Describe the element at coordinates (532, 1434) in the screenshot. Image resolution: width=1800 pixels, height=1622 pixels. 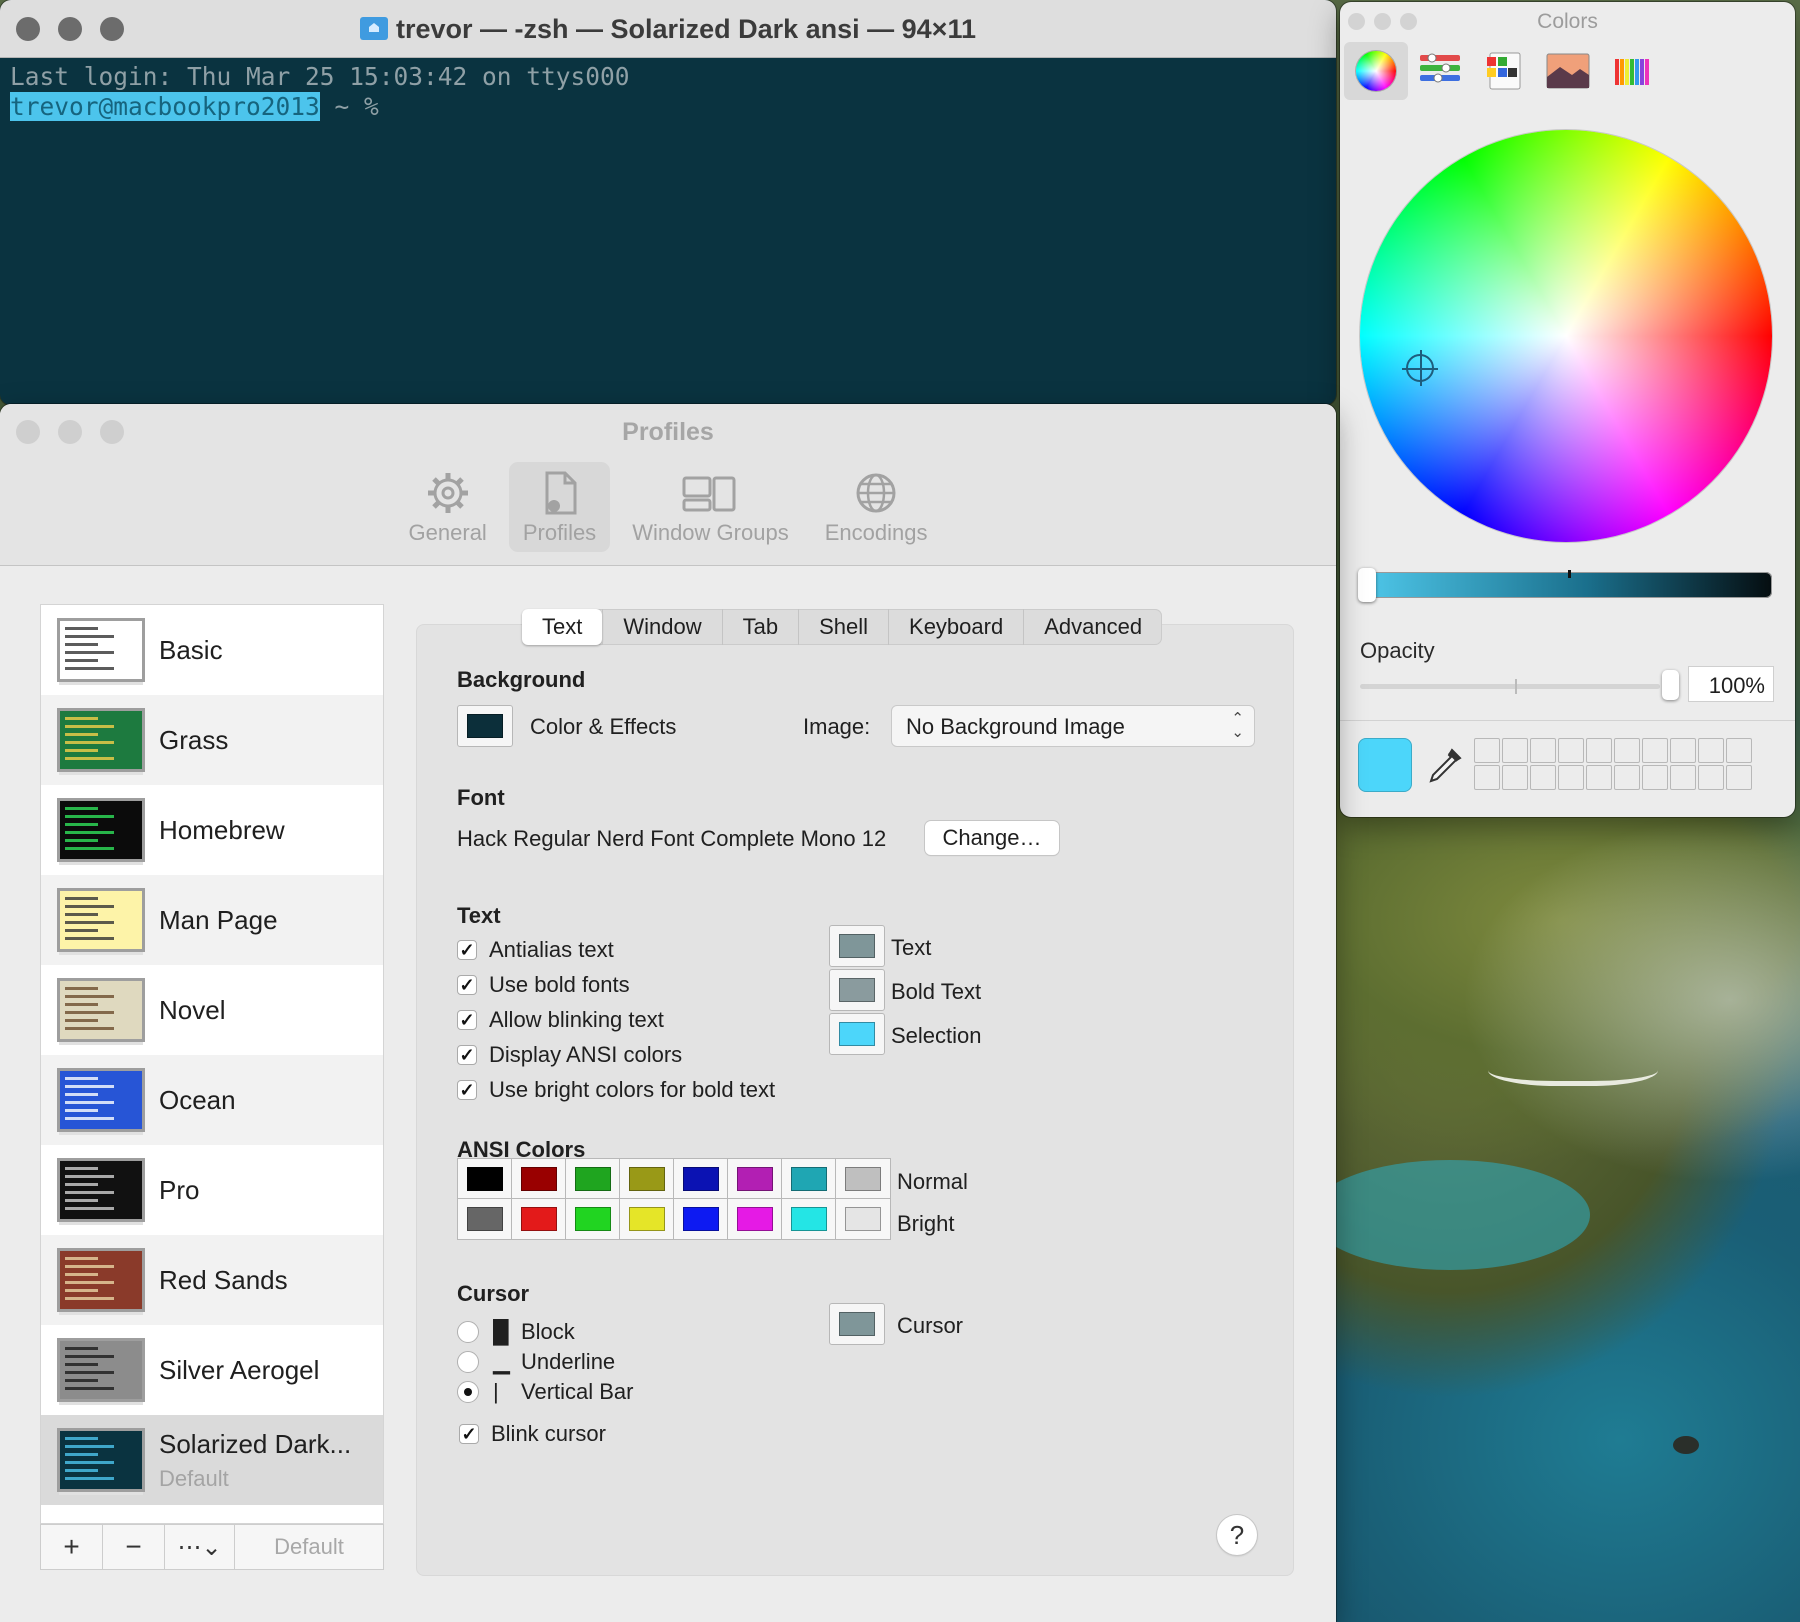
I see `blink-cursor-checkbox: ✓ Blink cursor` at that location.